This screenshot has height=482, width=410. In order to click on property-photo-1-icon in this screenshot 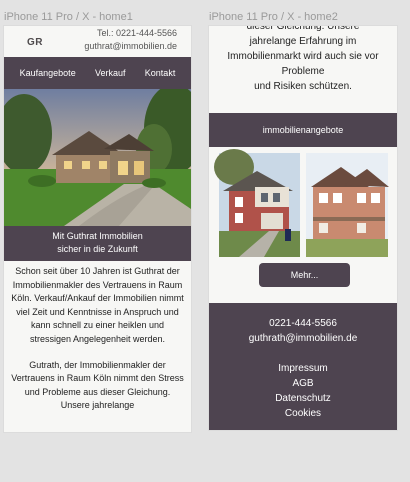, I will do `click(257, 203)`.